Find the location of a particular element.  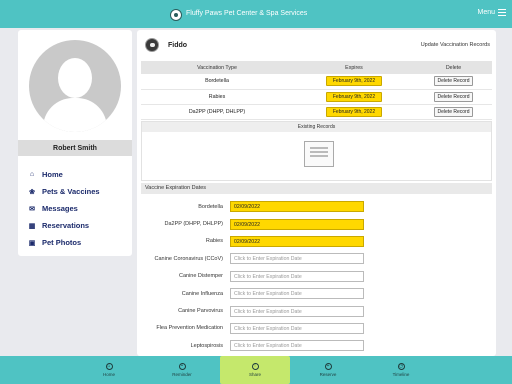

field-label: Da2PP (DHPP, DHLPP) is located at coordinates (194, 224).